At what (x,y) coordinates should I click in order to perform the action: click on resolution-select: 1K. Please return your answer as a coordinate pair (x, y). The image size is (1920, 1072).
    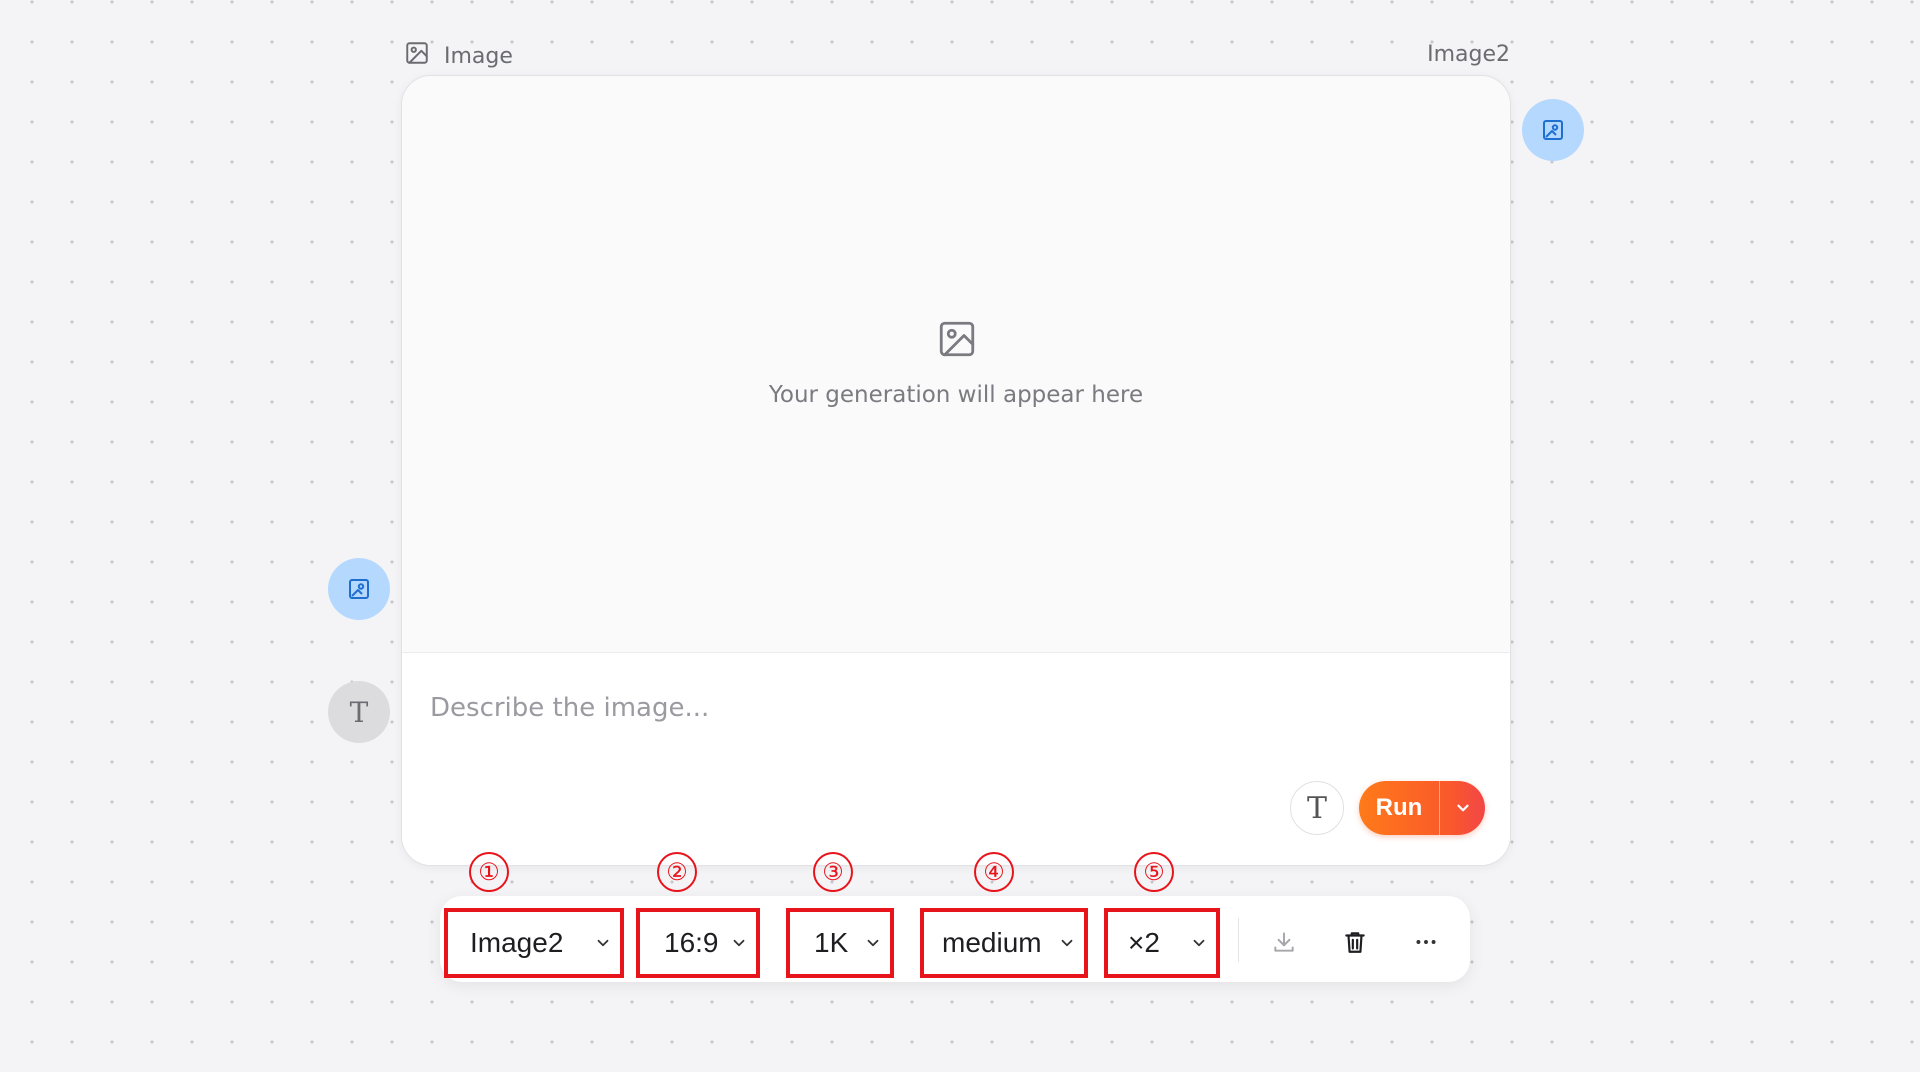
    Looking at the image, I should click on (840, 943).